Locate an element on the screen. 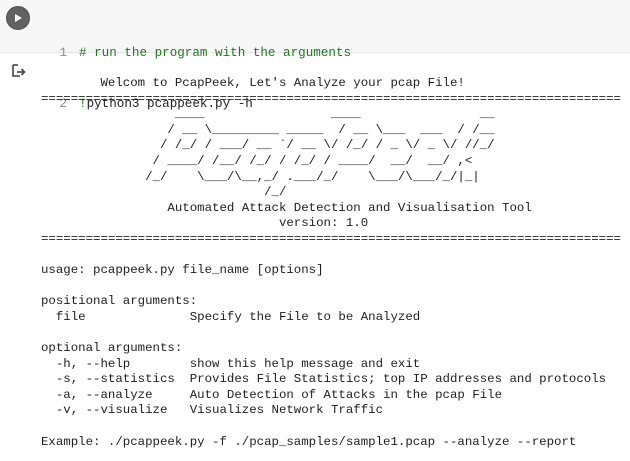 Image resolution: width=630 pixels, height=461 pixels. output-line: file Specify the File to be Analyzed is located at coordinates (231, 316).